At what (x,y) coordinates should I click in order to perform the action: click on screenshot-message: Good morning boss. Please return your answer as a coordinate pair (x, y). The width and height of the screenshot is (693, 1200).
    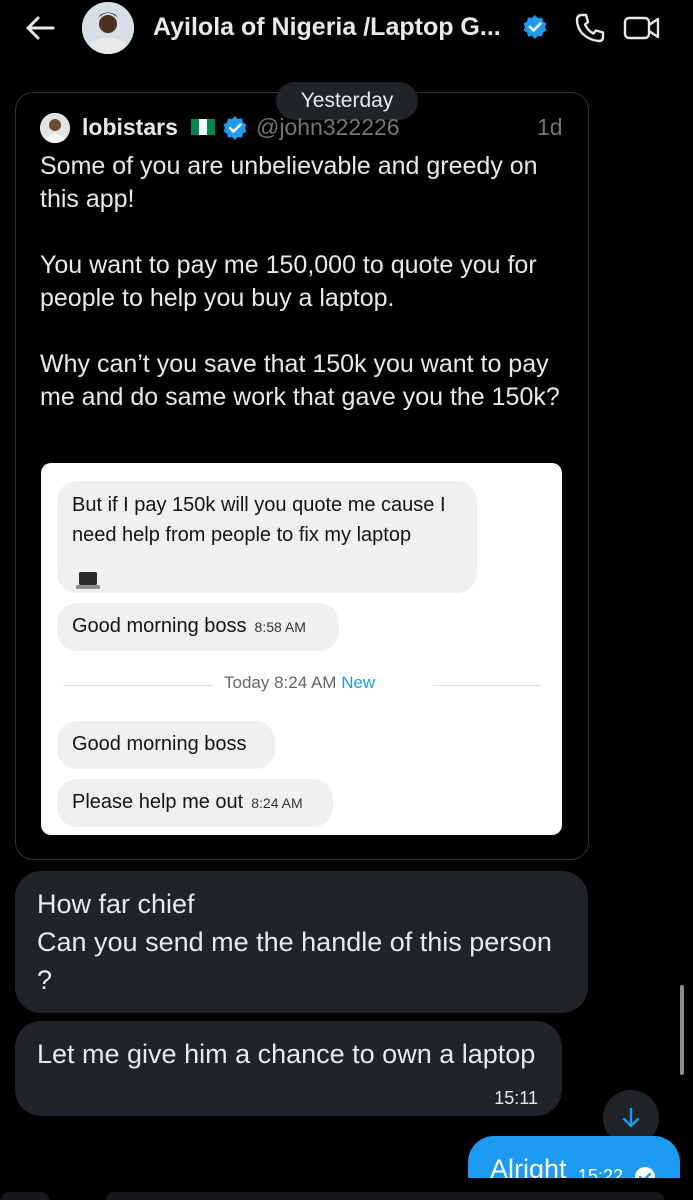
    Looking at the image, I should click on (166, 745).